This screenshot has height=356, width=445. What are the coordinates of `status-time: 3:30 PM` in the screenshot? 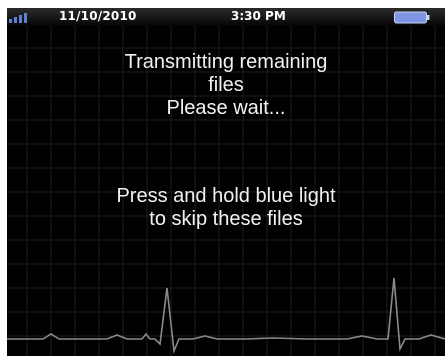 It's located at (258, 16).